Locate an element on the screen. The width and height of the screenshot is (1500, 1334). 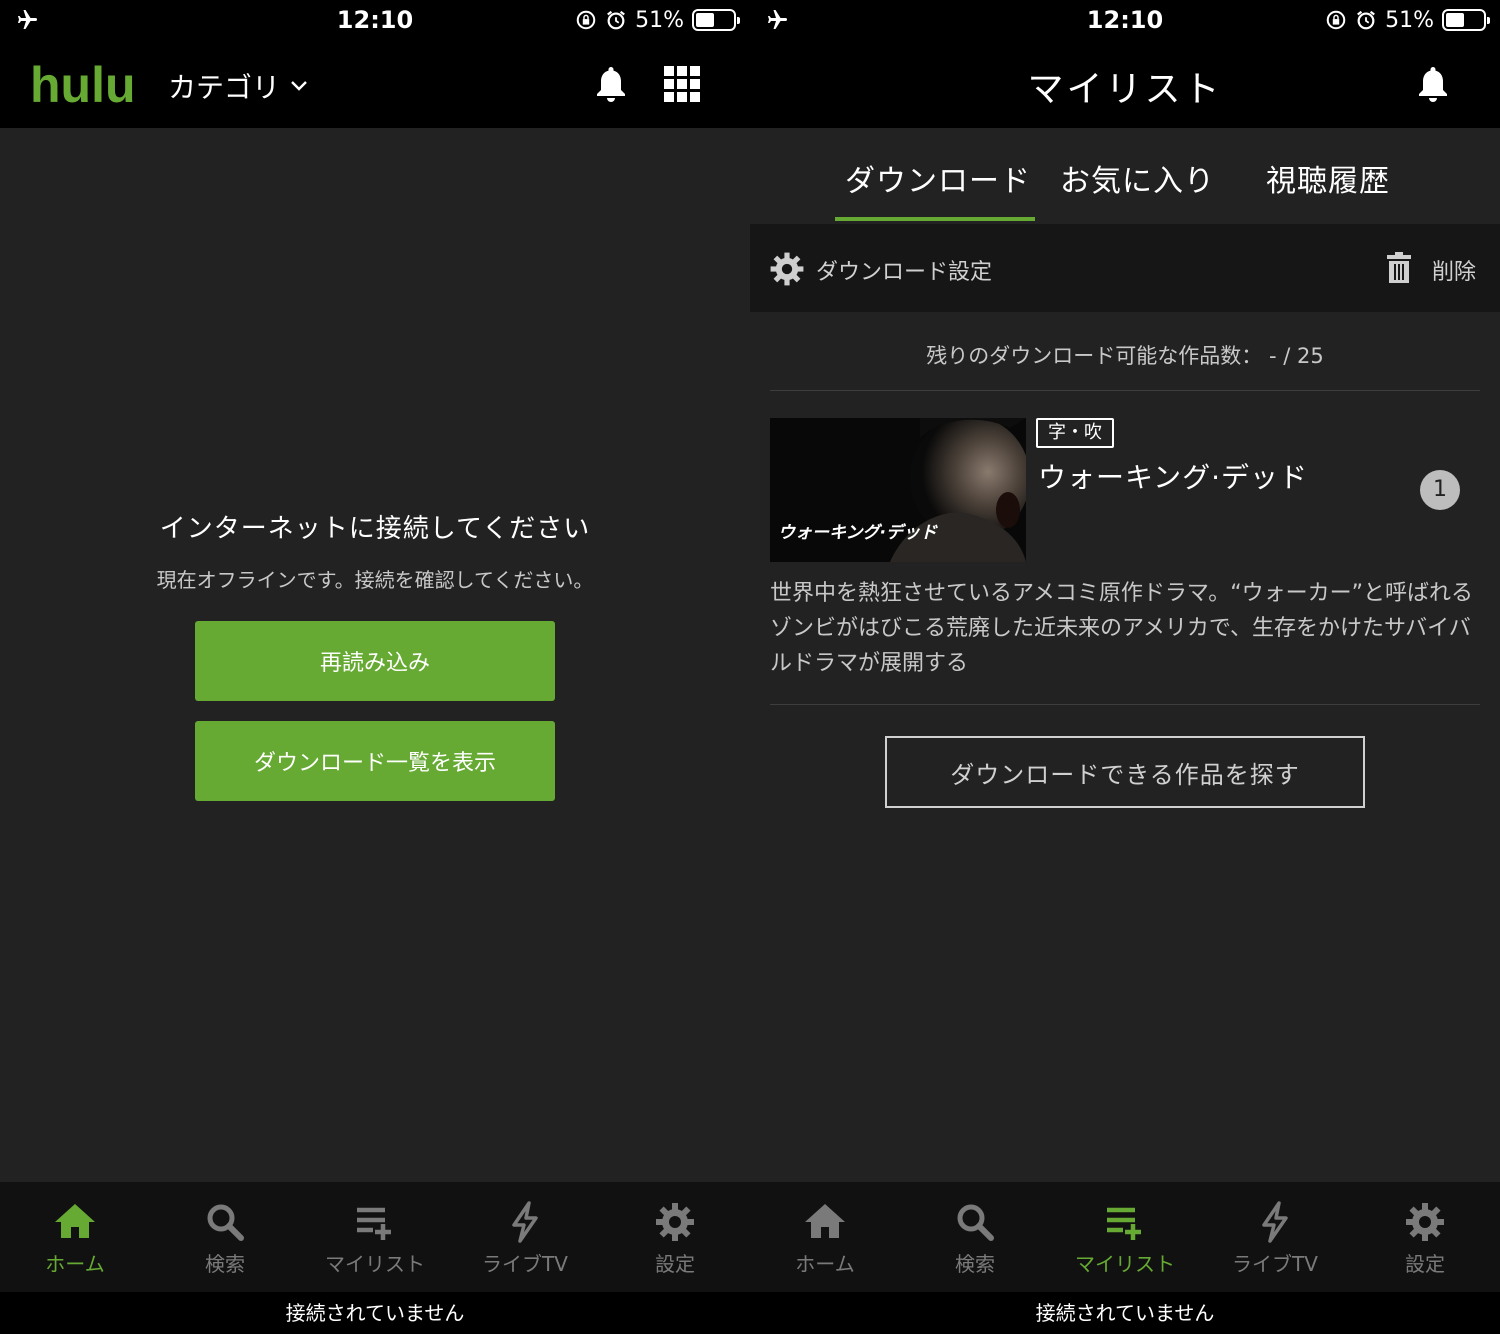
home-header: hulu カテゴリ is located at coordinates (375, 84).